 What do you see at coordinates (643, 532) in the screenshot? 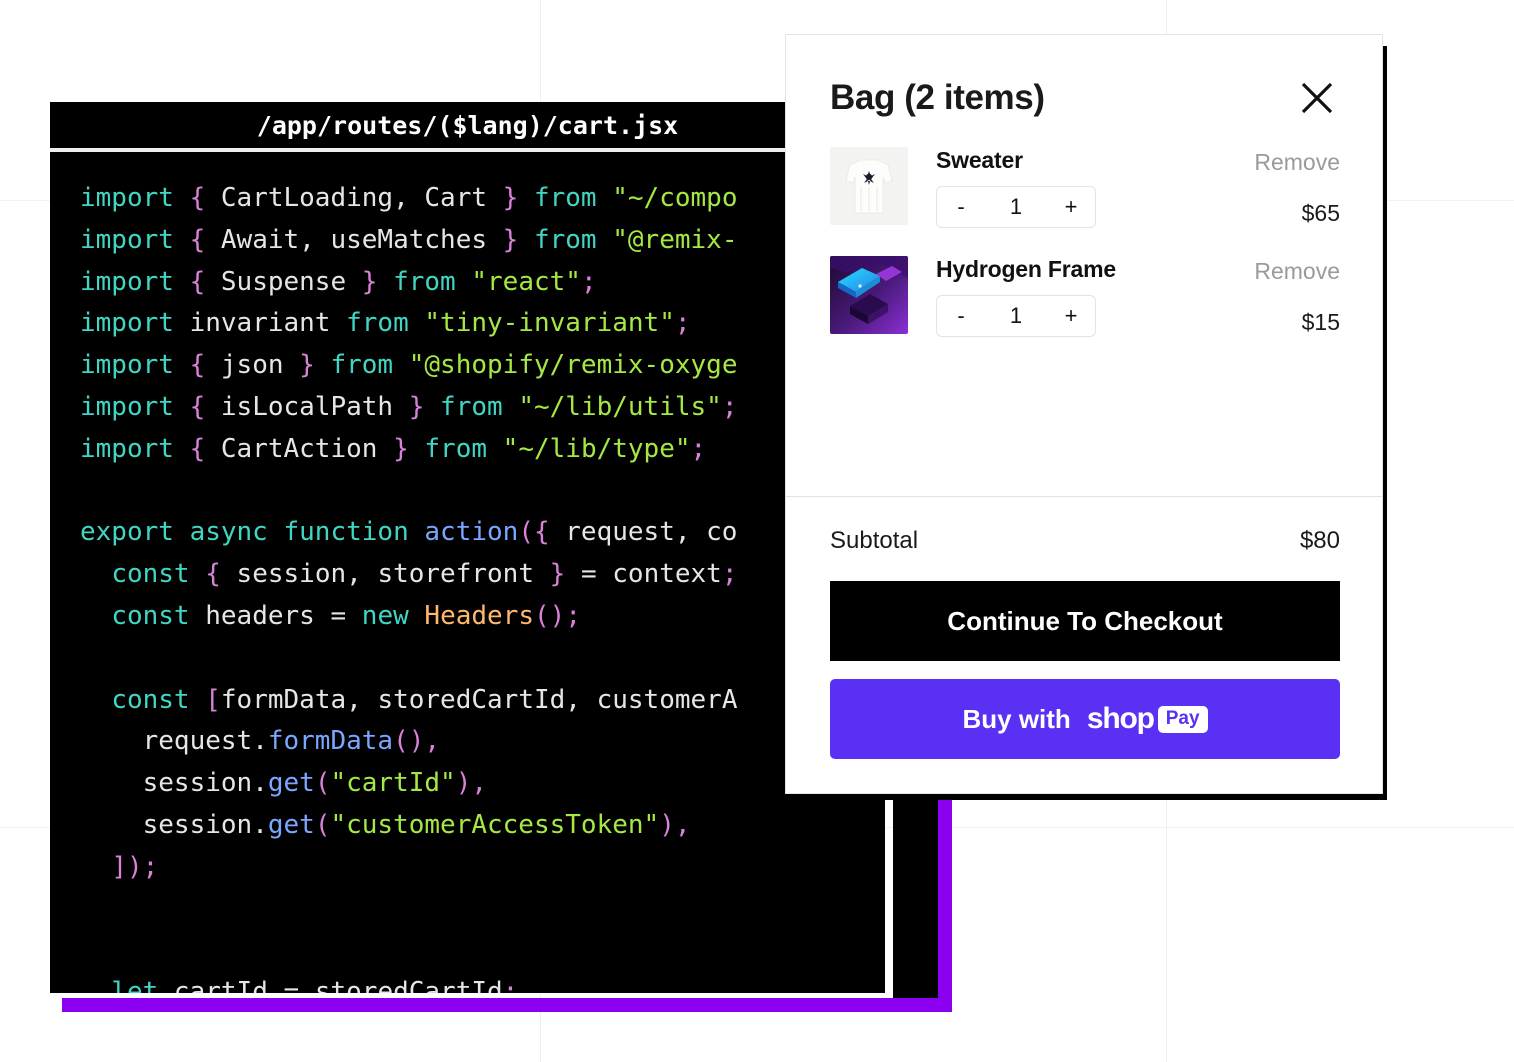
I see `code-token: request, co` at bounding box center [643, 532].